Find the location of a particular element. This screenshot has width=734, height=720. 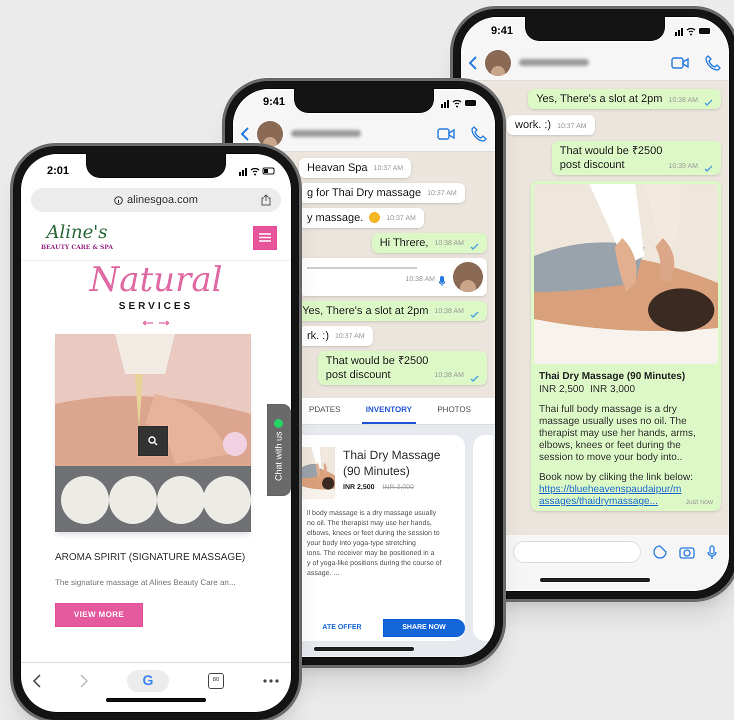

share-icon is located at coordinates (266, 200).